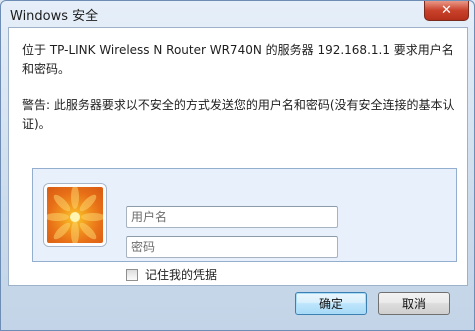 This screenshot has width=475, height=331. What do you see at coordinates (132, 274) in the screenshot?
I see `remember-checkbox` at bounding box center [132, 274].